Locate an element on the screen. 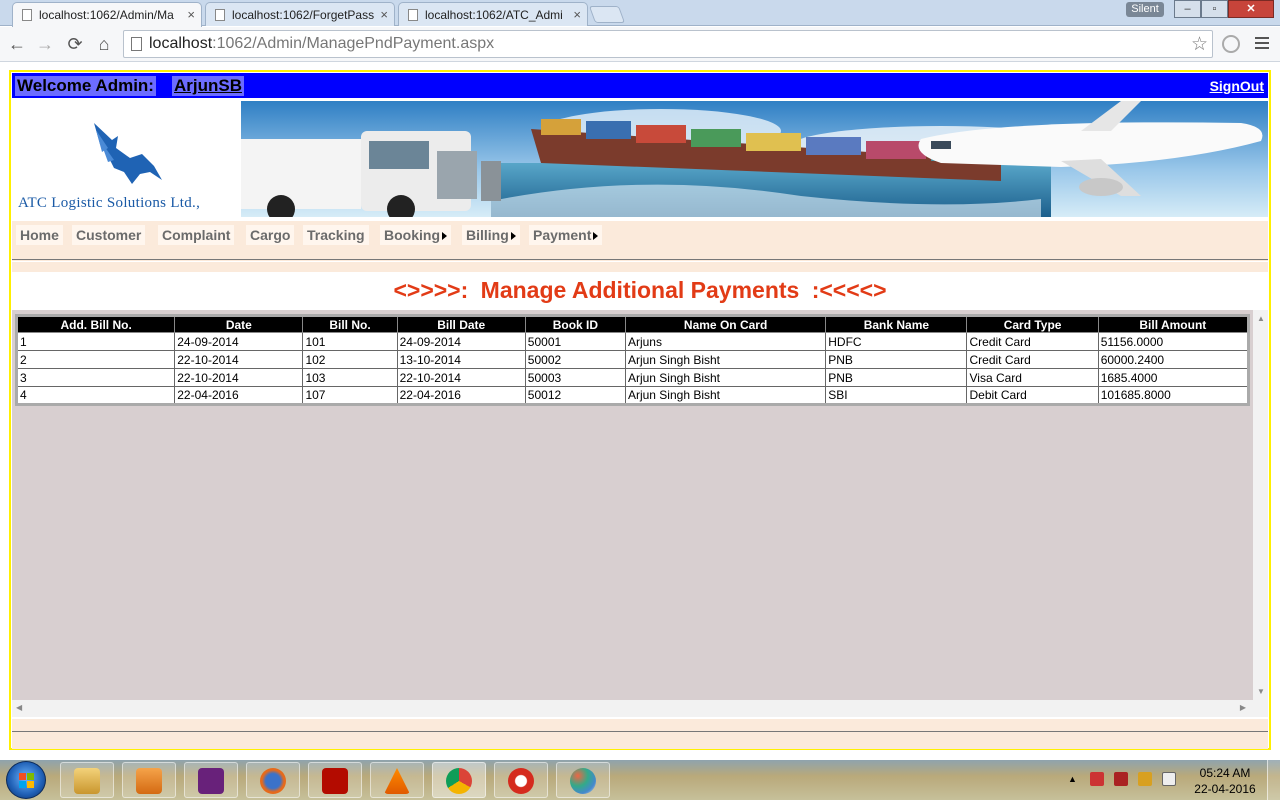 The width and height of the screenshot is (1280, 800). table-cell: 50012 is located at coordinates (575, 395).